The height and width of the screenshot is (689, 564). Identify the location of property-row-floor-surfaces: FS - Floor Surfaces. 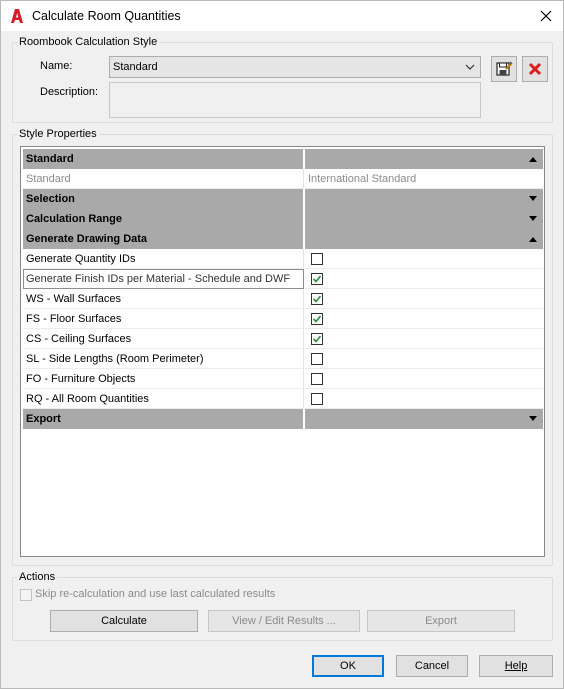
(283, 319).